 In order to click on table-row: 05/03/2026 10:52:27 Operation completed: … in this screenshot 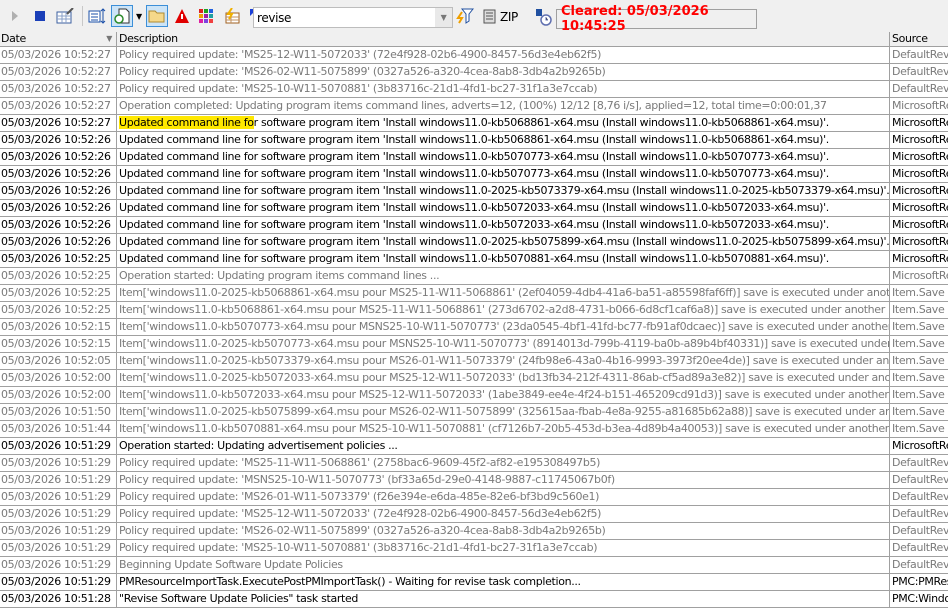, I will do `click(474, 106)`.